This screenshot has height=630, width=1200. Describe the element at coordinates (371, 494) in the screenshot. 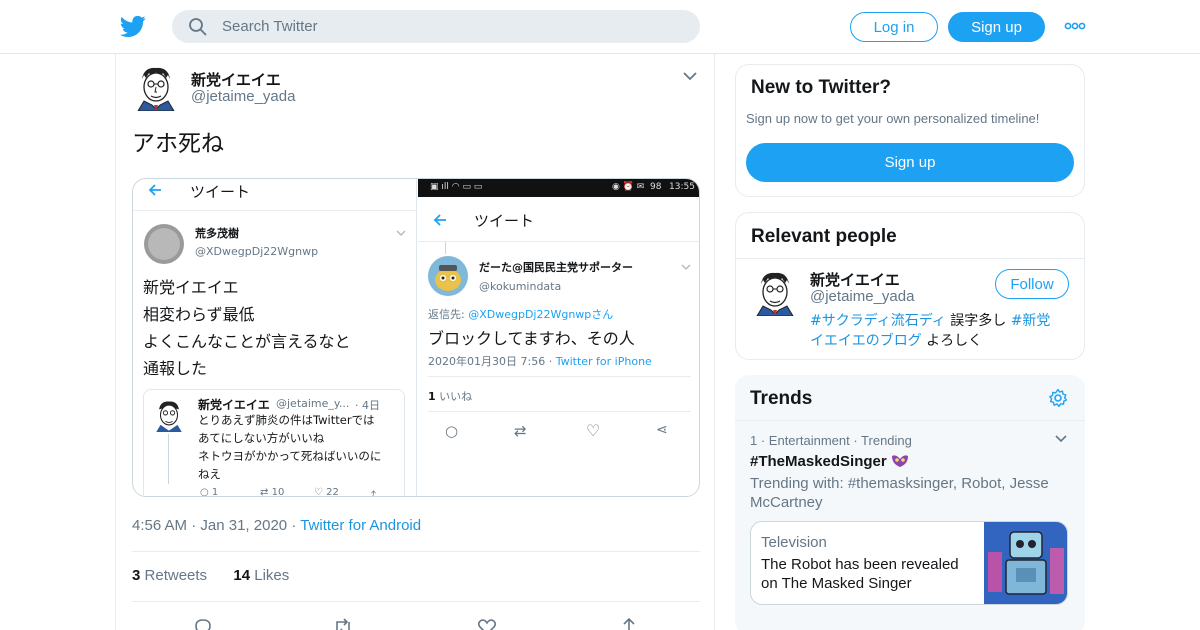

I see `share-icon: ⤴` at that location.